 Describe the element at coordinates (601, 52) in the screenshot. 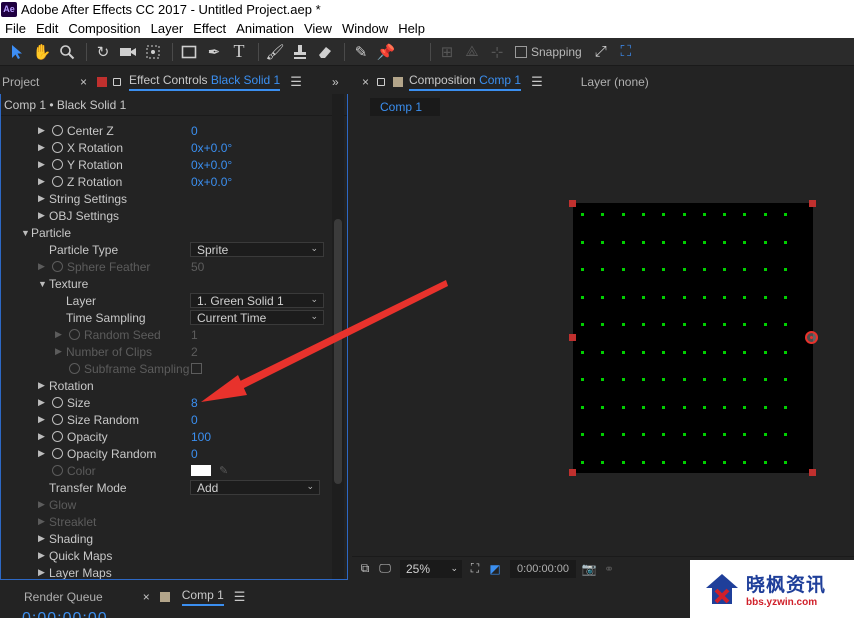

I see `snap-options-icon: ⤢` at that location.